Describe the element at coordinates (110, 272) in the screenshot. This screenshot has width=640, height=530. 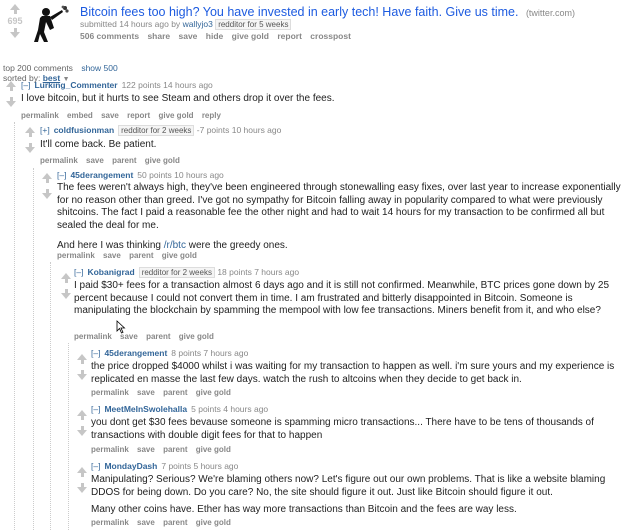
I see `comment-author: Kobanigrad` at that location.